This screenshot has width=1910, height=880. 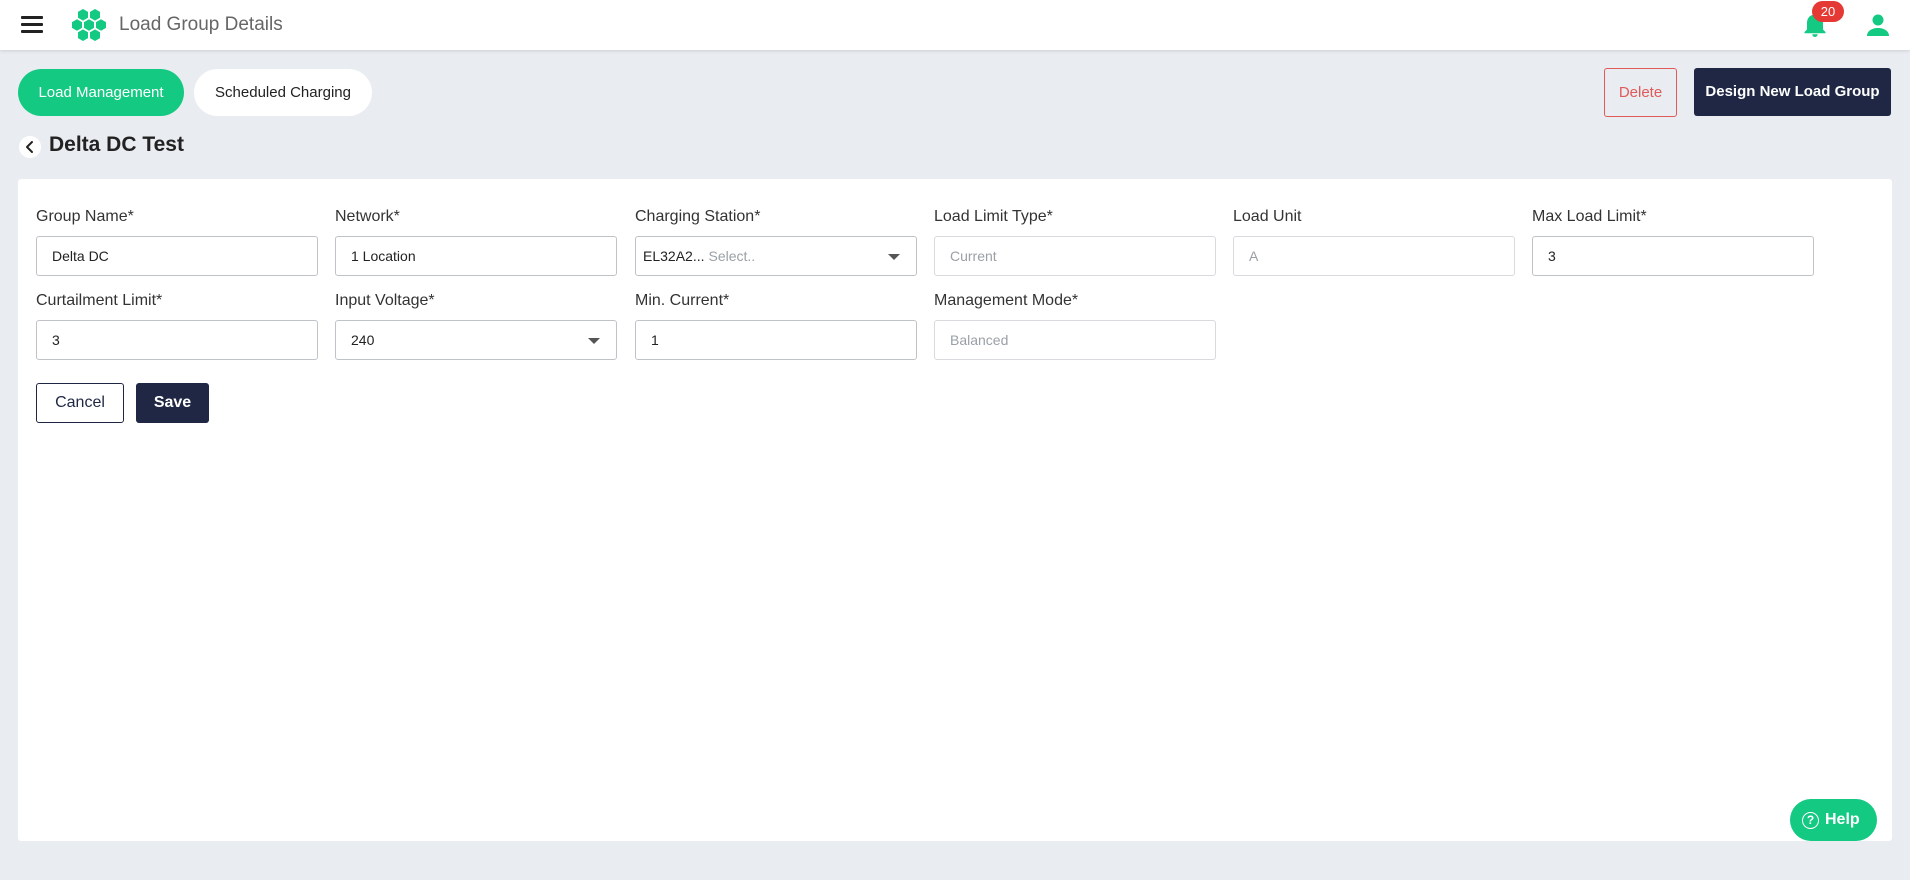 What do you see at coordinates (476, 256) in the screenshot?
I see `network-input: 1 Location` at bounding box center [476, 256].